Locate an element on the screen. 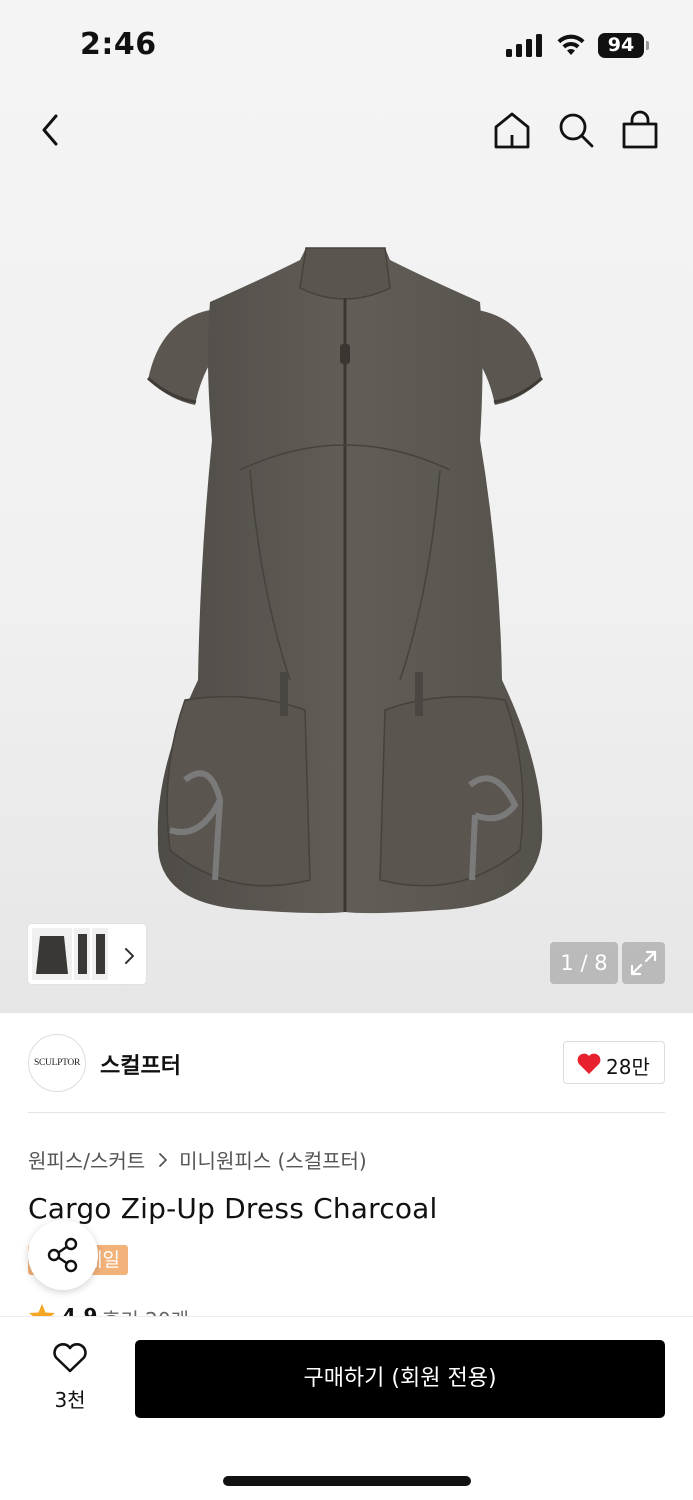 The height and width of the screenshot is (1500, 693). breadcrumb-subcategory: 미니원피스 (스컬프터) is located at coordinates (273, 1159).